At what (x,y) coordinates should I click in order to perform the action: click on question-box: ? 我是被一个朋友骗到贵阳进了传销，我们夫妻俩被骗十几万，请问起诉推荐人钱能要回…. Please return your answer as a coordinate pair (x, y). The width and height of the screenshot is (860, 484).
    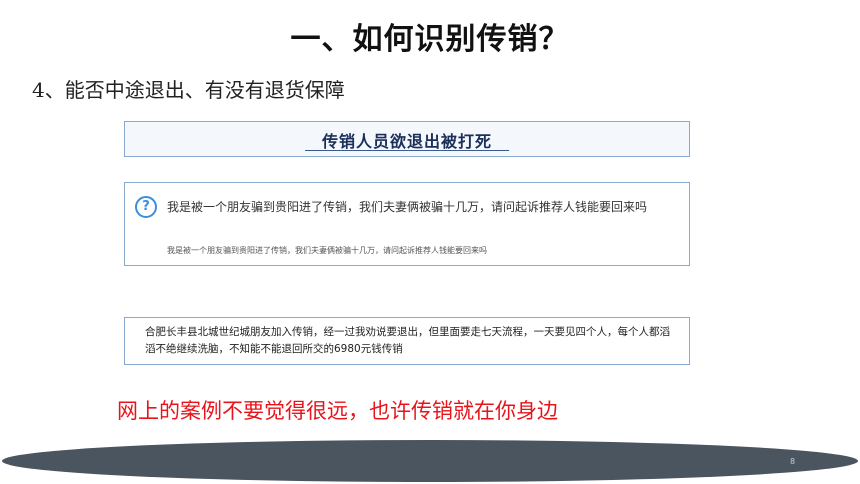
    Looking at the image, I should click on (407, 224).